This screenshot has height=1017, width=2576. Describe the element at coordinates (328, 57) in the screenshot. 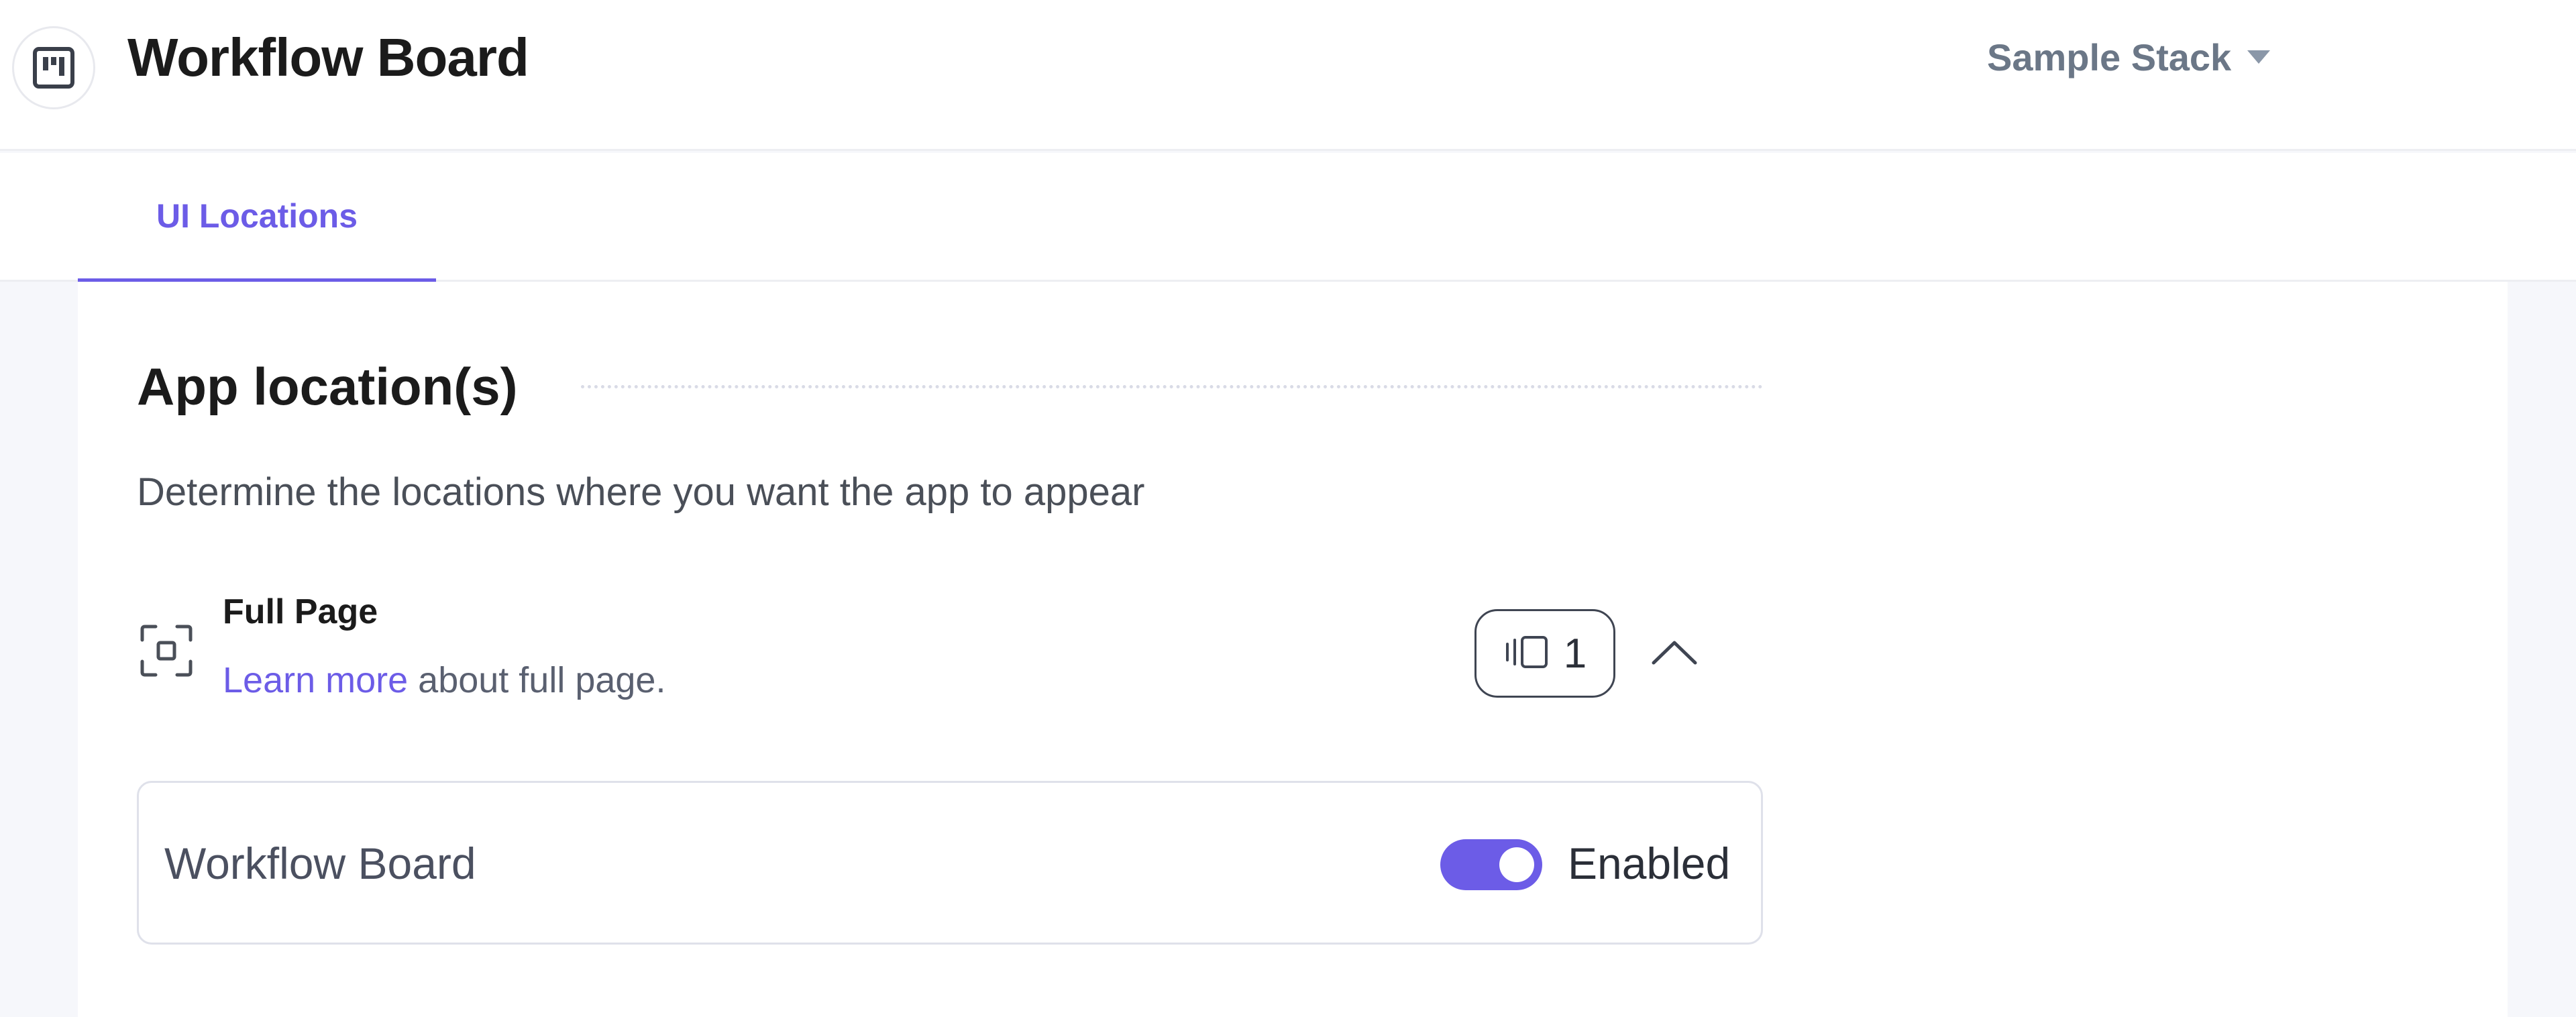

I see `page-title: Workflow Board` at that location.